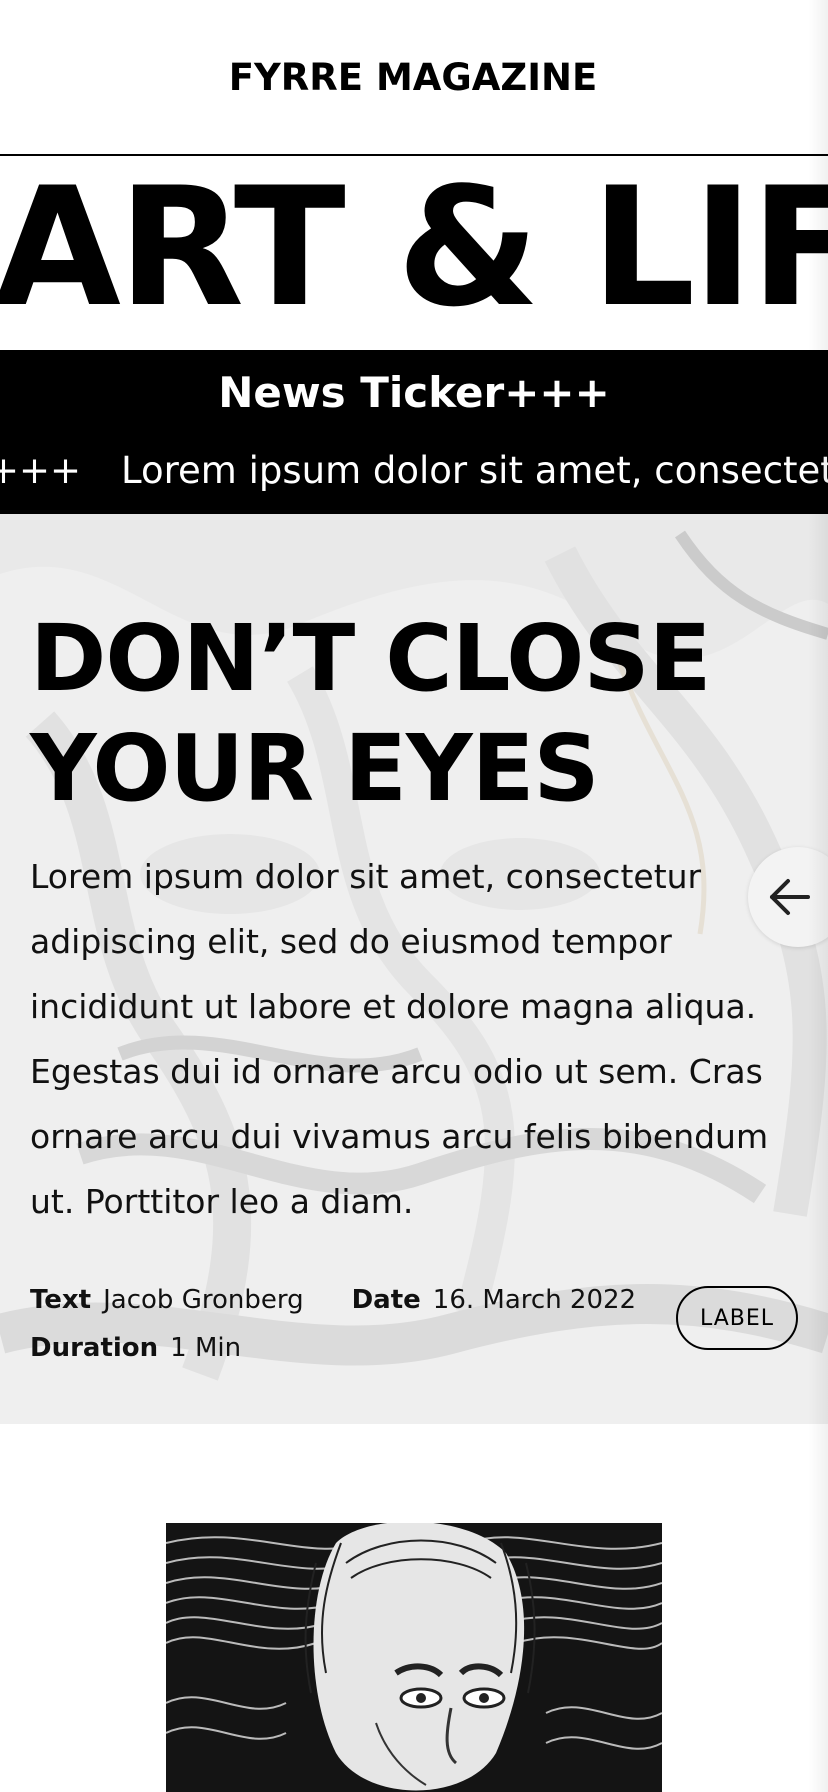 This screenshot has width=828, height=1792. What do you see at coordinates (790, 897) in the screenshot?
I see `arrow-left-icon` at bounding box center [790, 897].